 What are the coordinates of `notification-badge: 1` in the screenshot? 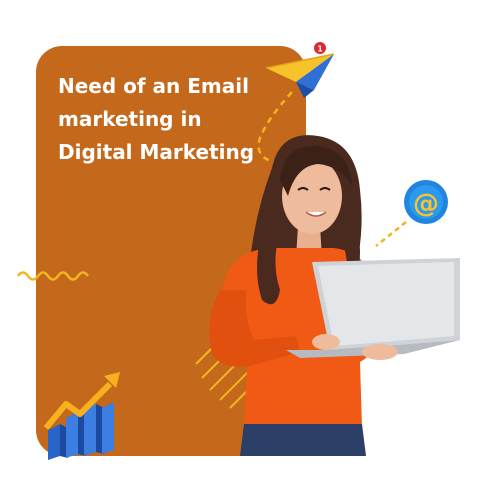 It's located at (320, 48).